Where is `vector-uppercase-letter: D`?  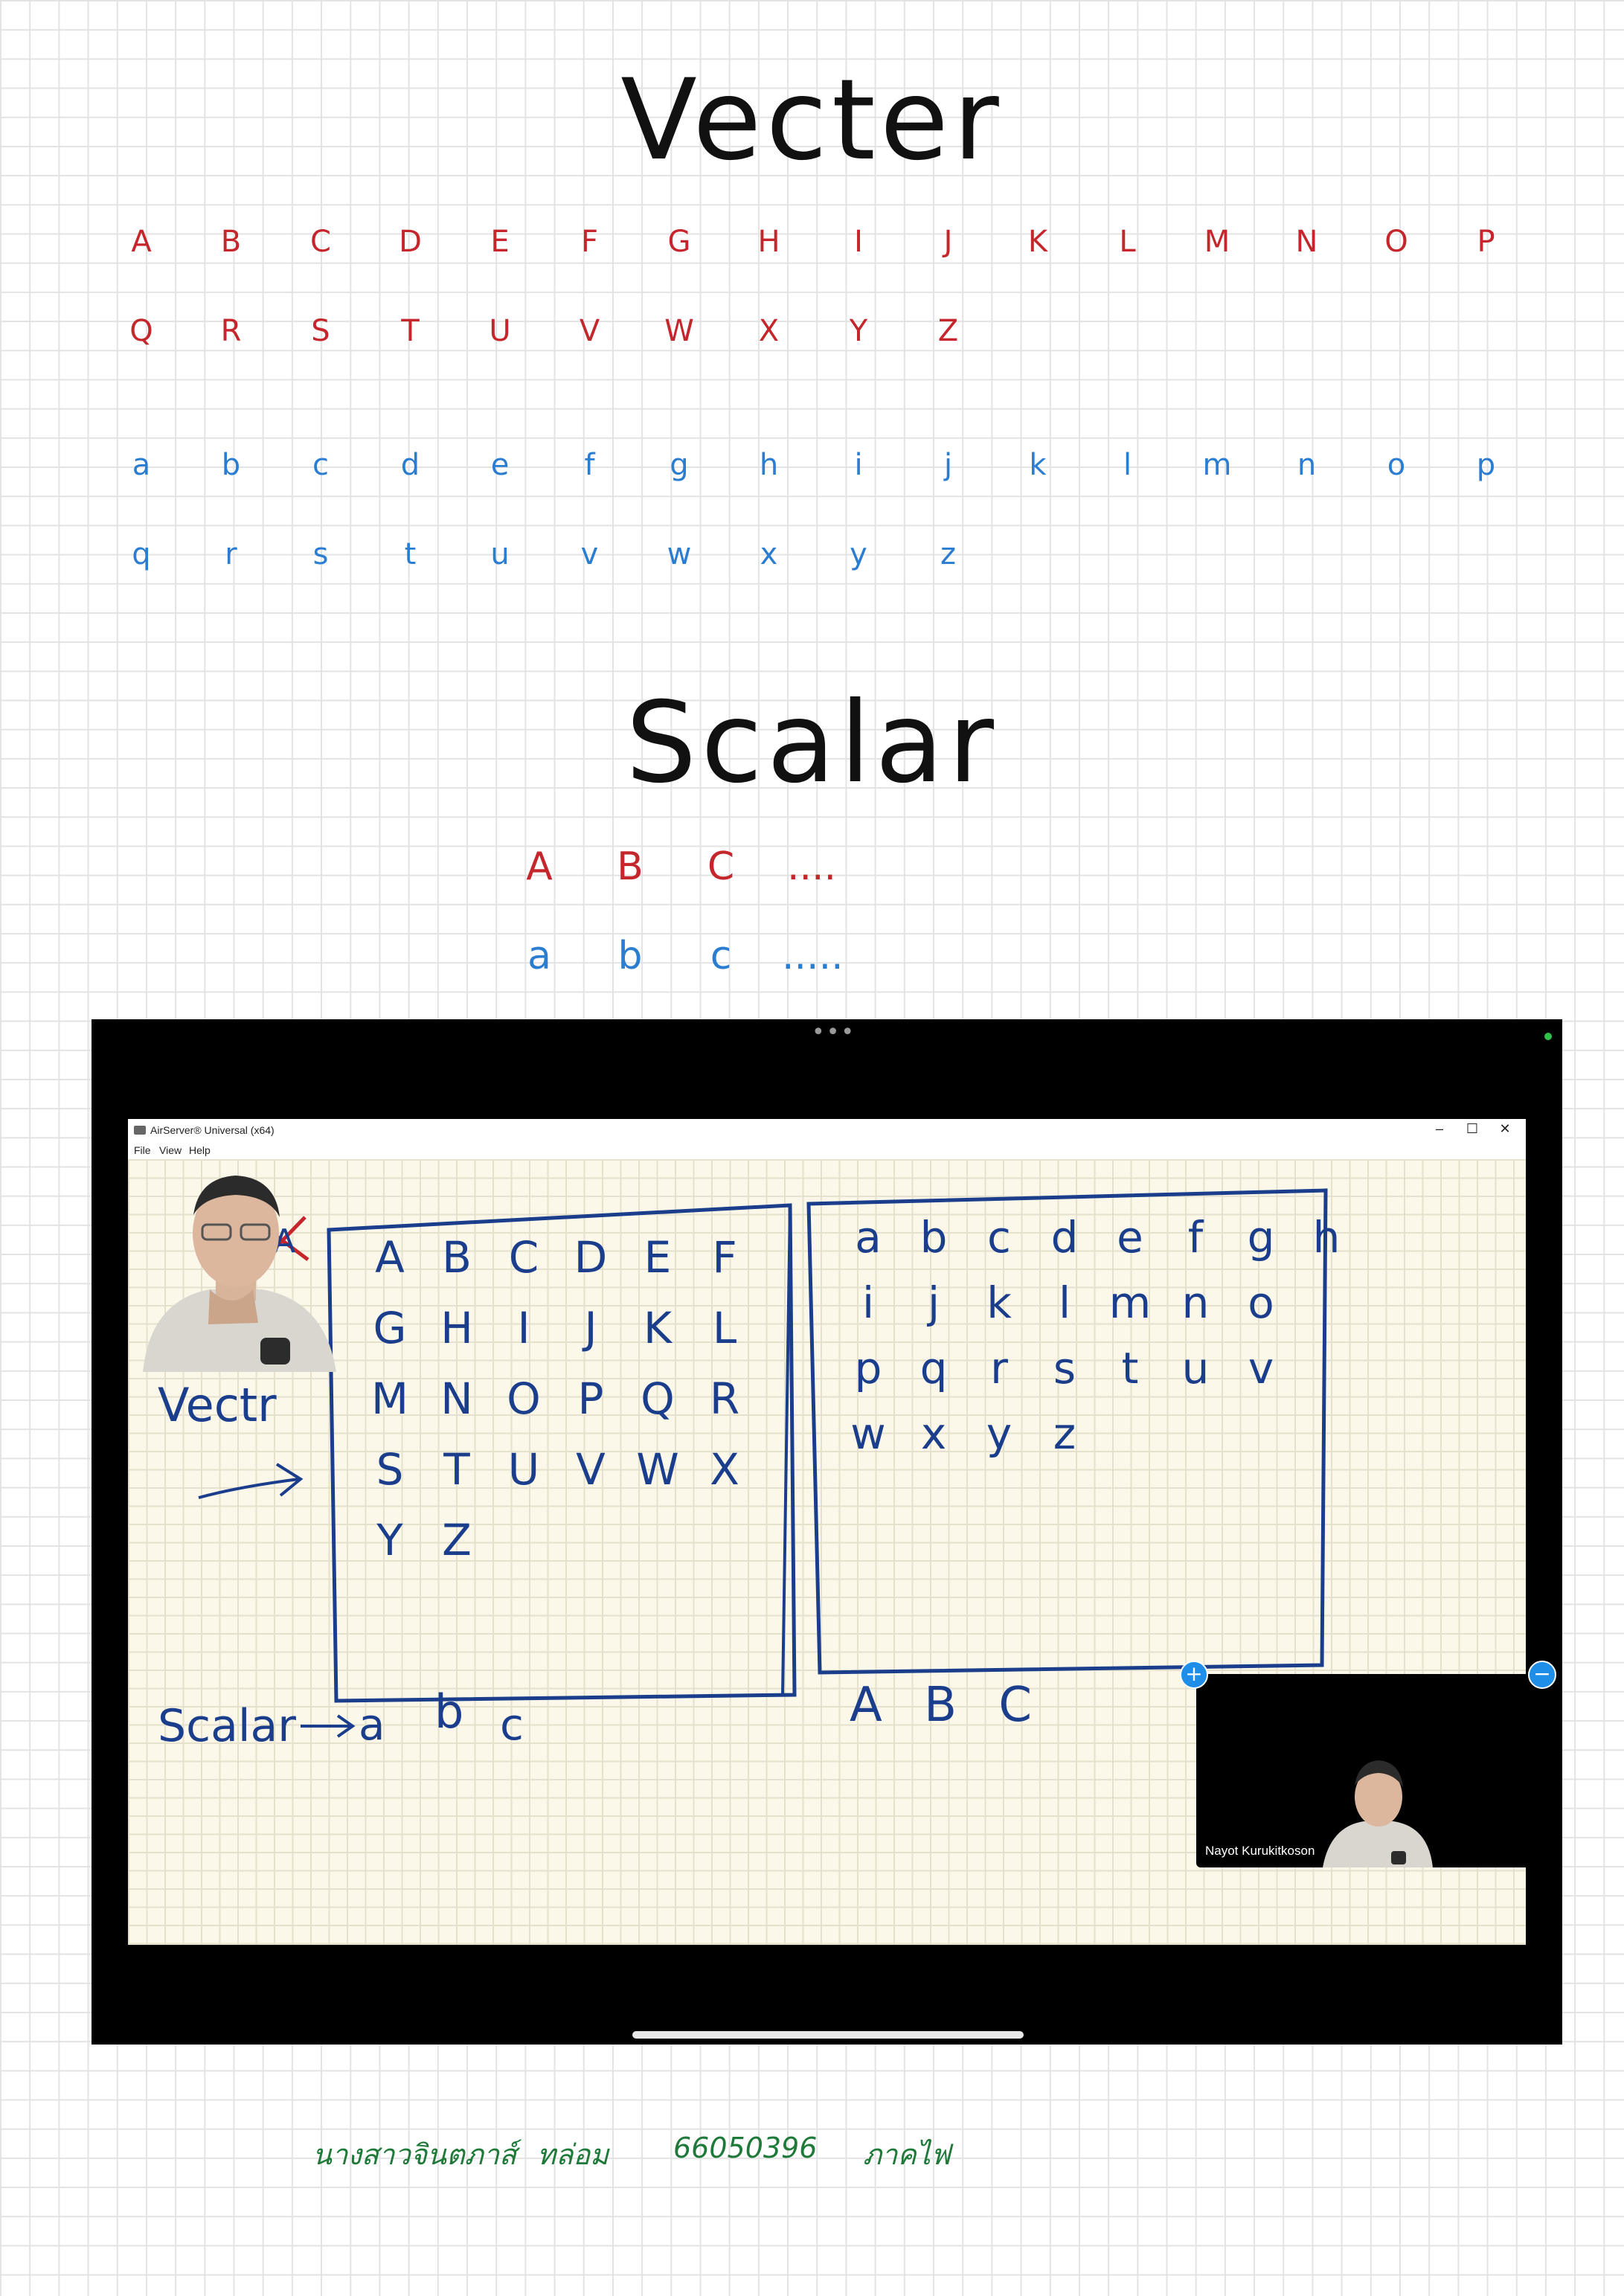
vector-uppercase-letter: D is located at coordinates (410, 242).